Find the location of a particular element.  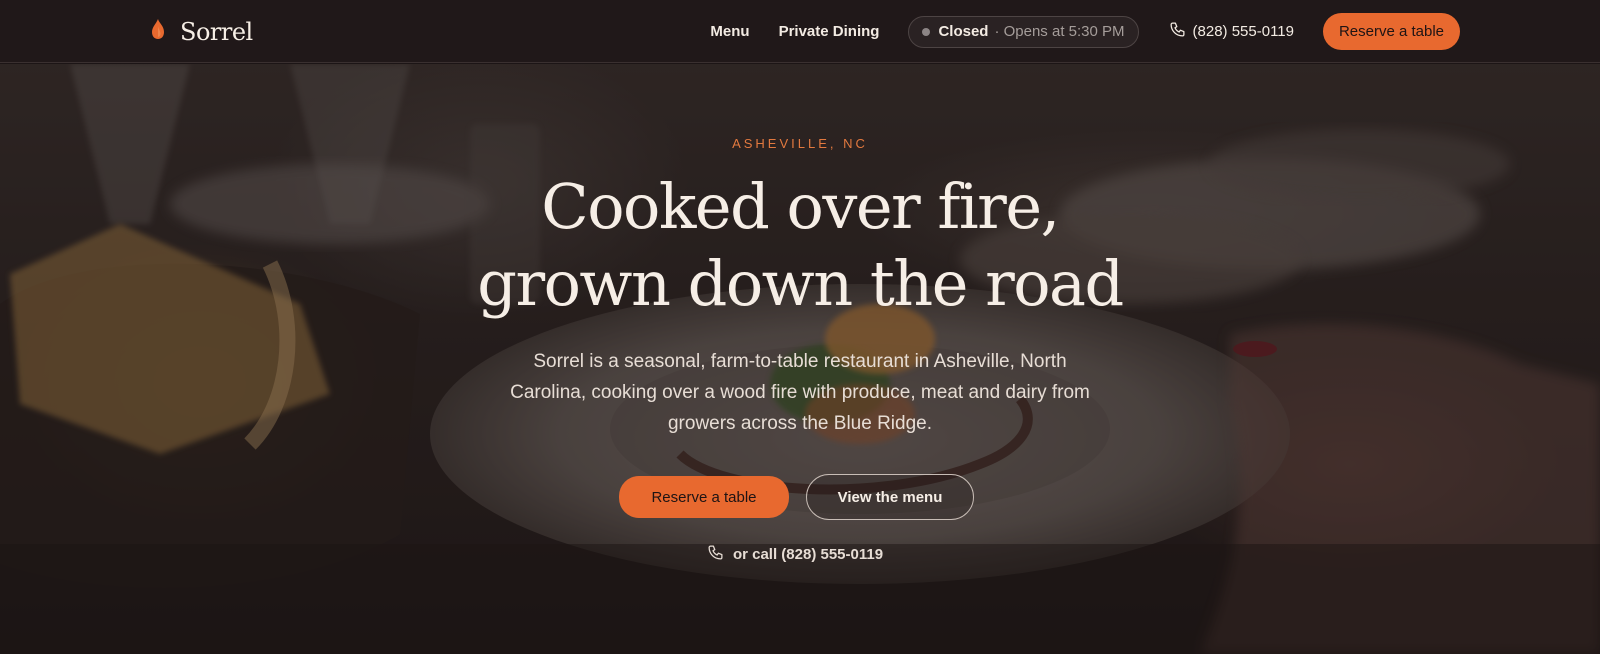

nav-link-private-dining: Private Dining is located at coordinates (829, 31).